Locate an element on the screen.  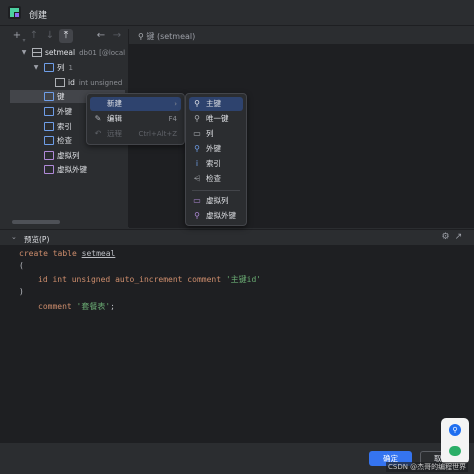
submenu-item-virtual-column: ▭ 虚拟列 is located at coordinates (216, 201).